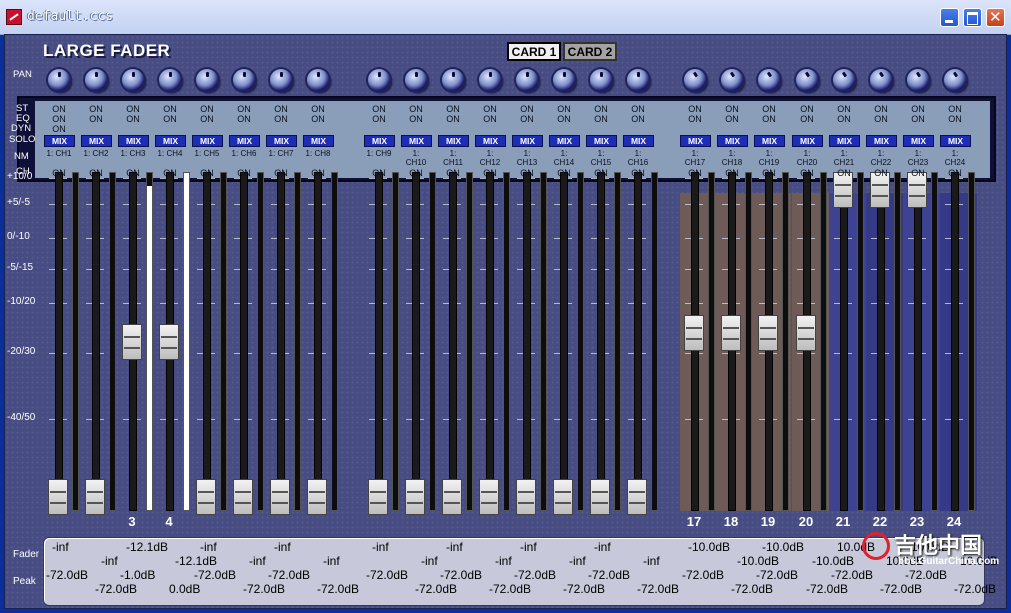 The height and width of the screenshot is (613, 1011). Describe the element at coordinates (59, 129) in the screenshot. I see `dyn-toggle: ON` at that location.